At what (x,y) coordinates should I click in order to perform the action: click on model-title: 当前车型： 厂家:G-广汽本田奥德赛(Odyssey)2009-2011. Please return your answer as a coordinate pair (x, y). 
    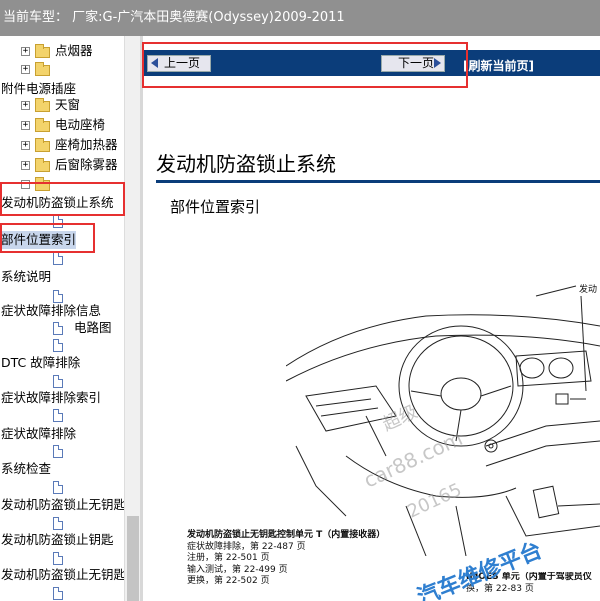
    Looking at the image, I should click on (174, 17).